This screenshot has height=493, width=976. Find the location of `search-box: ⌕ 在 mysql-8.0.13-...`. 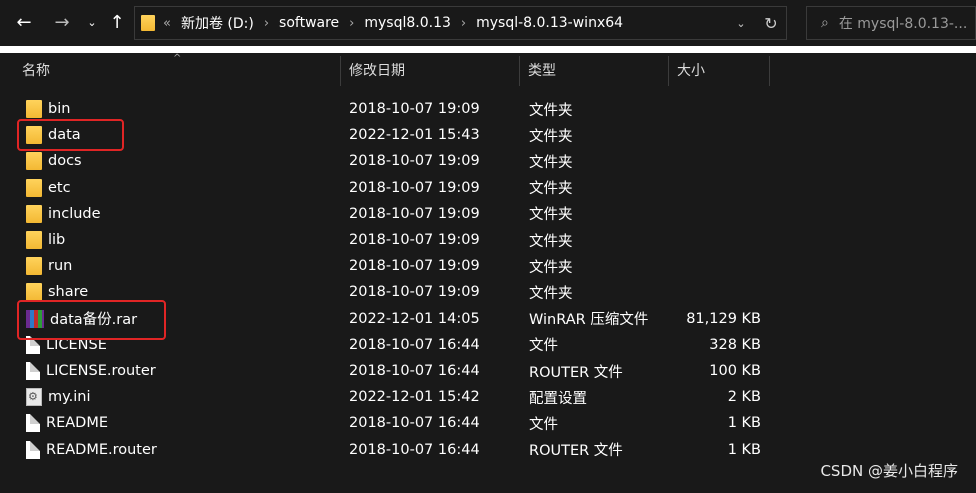

search-box: ⌕ 在 mysql-8.0.13-... is located at coordinates (891, 23).